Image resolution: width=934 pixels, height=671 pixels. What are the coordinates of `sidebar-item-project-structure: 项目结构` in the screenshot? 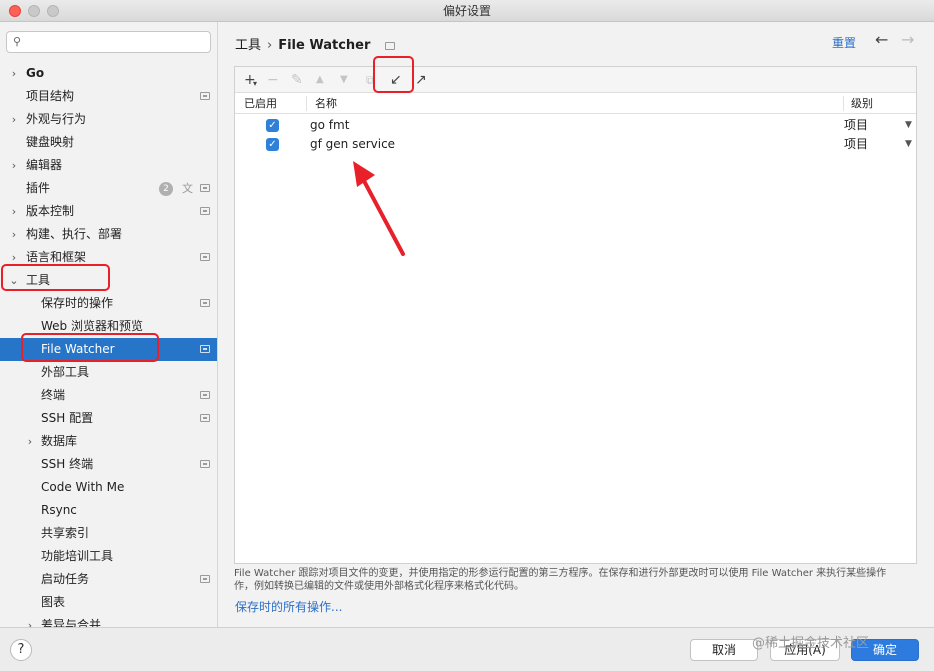 It's located at (108, 96).